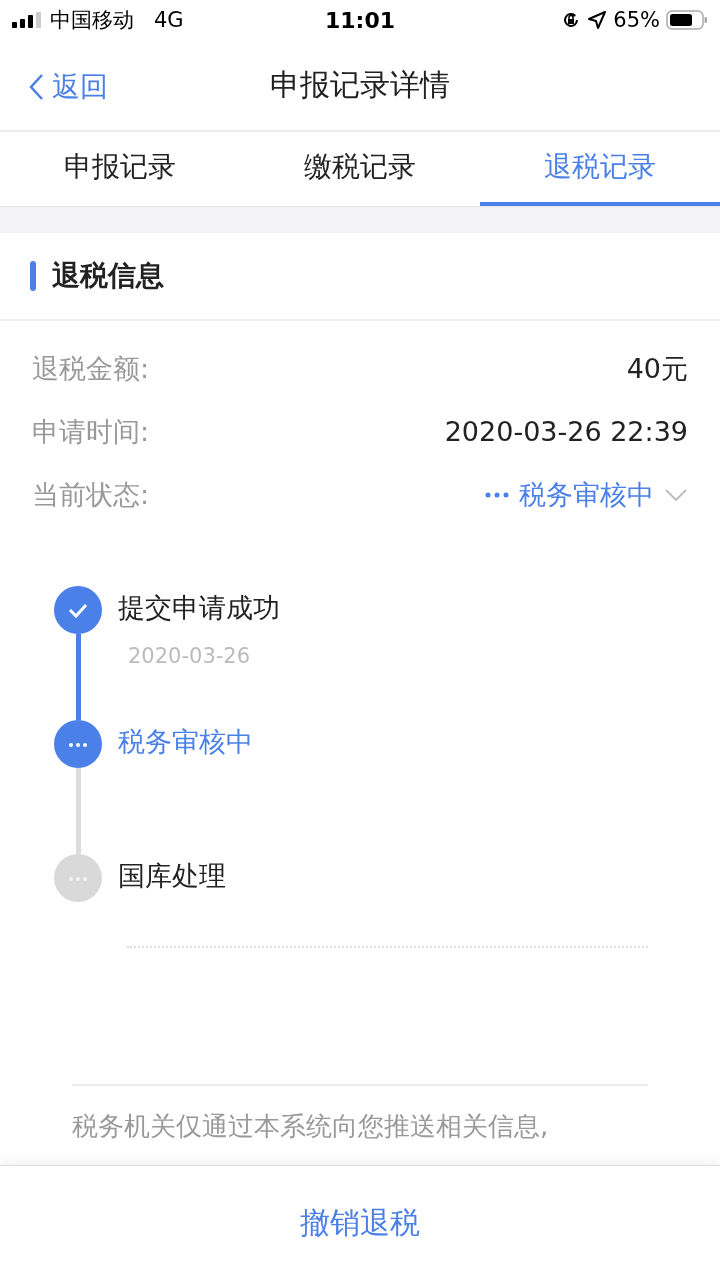  I want to click on section-title: 退税信息, so click(108, 276).